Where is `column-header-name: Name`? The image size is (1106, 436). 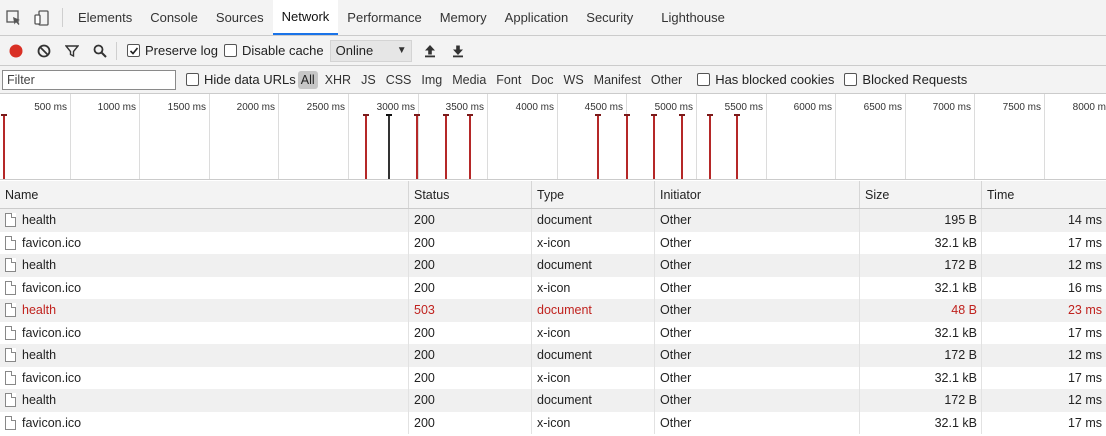 column-header-name: Name is located at coordinates (204, 194).